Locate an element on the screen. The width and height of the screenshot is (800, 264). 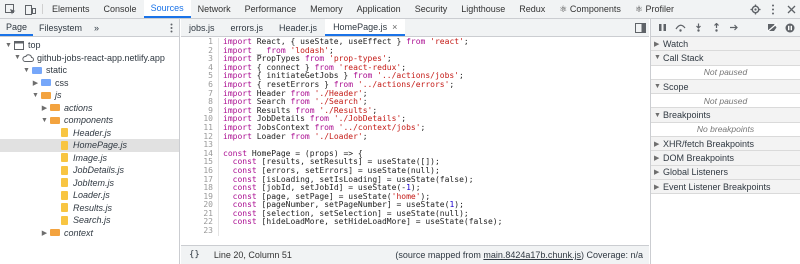
line-number: 18 is located at coordinates (200, 188).